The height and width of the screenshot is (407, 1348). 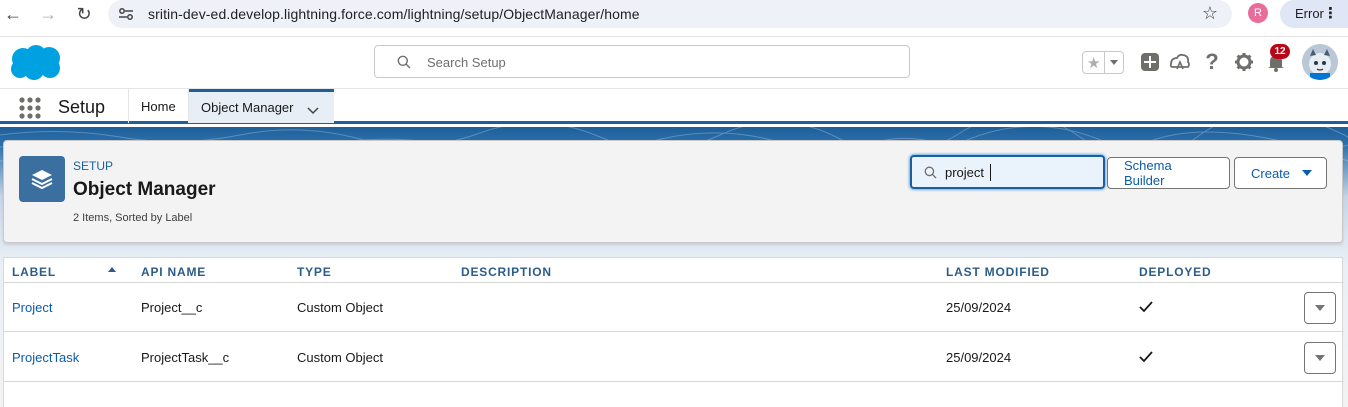 I want to click on app-navigation-bar: Setup Home Object Manager, so click(x=674, y=106).